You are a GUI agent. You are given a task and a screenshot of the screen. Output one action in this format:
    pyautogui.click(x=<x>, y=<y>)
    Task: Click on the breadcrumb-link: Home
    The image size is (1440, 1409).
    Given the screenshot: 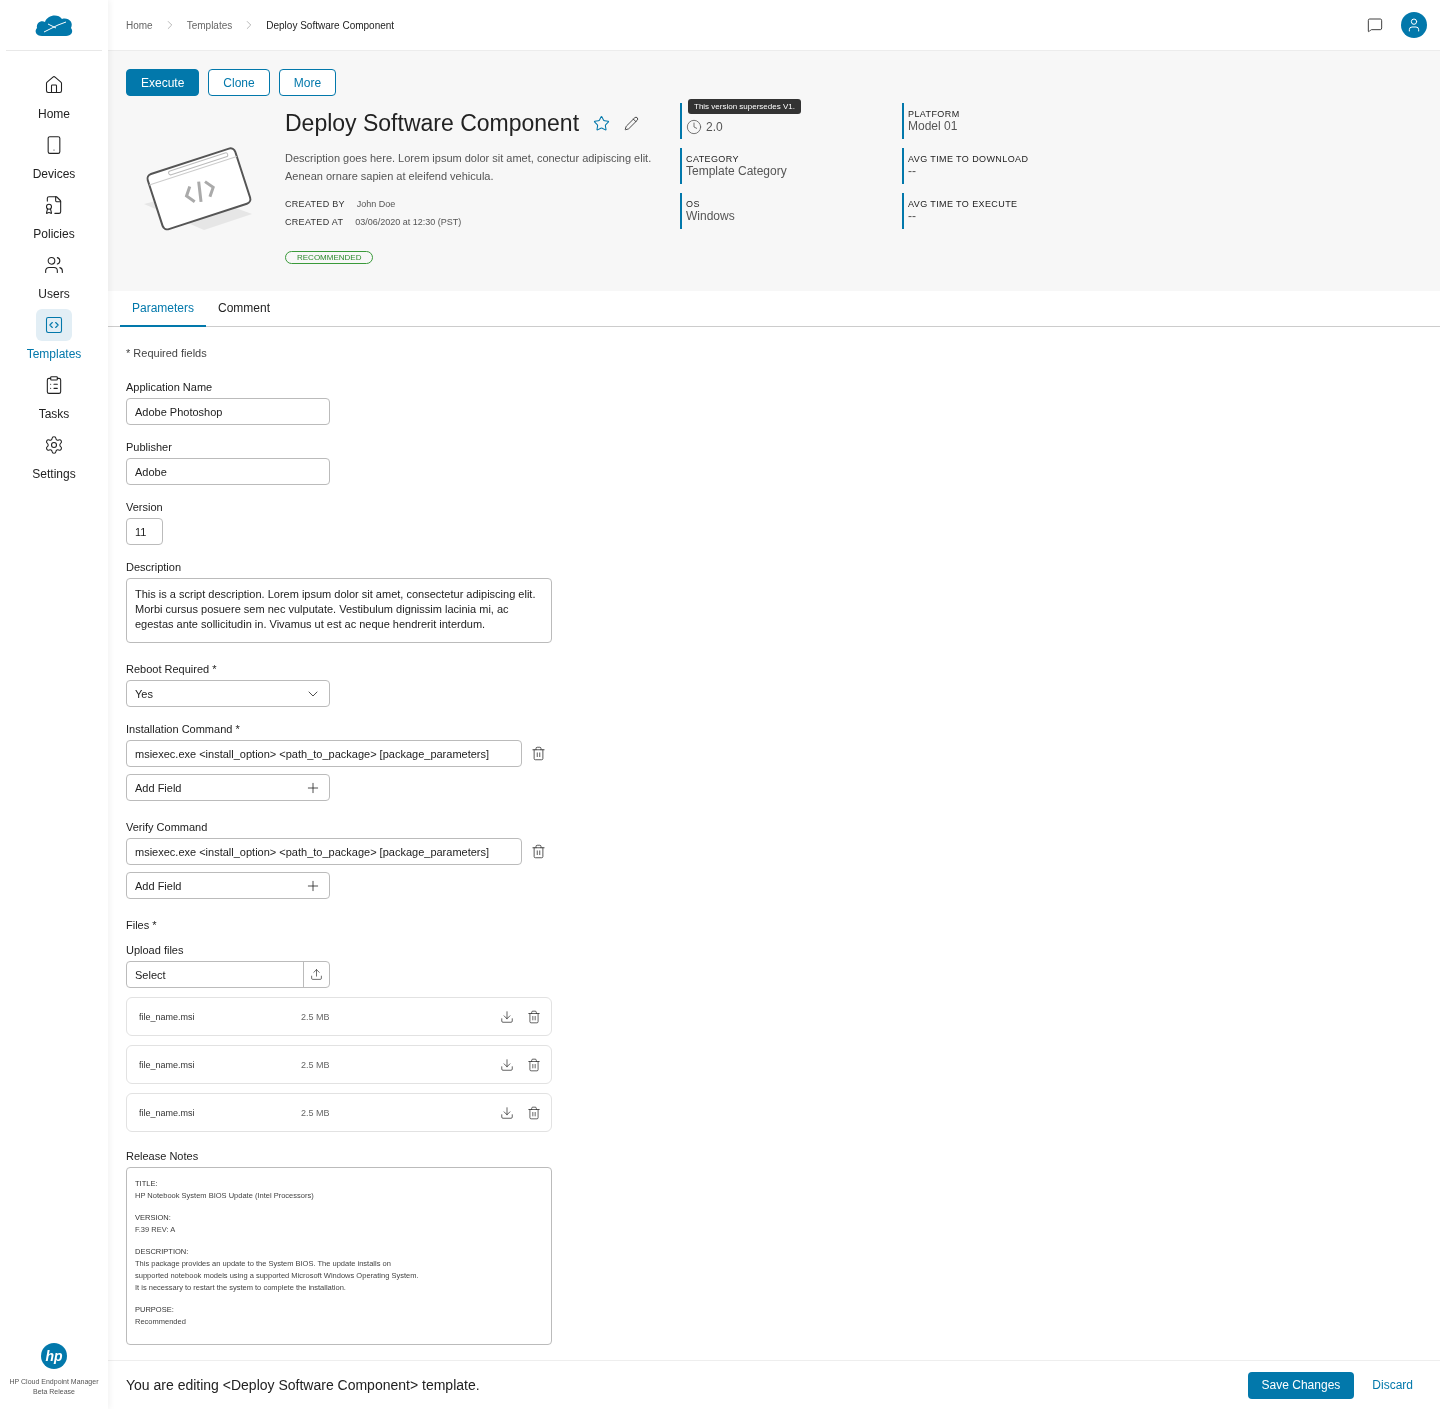 What is the action you would take?
    pyautogui.click(x=139, y=25)
    